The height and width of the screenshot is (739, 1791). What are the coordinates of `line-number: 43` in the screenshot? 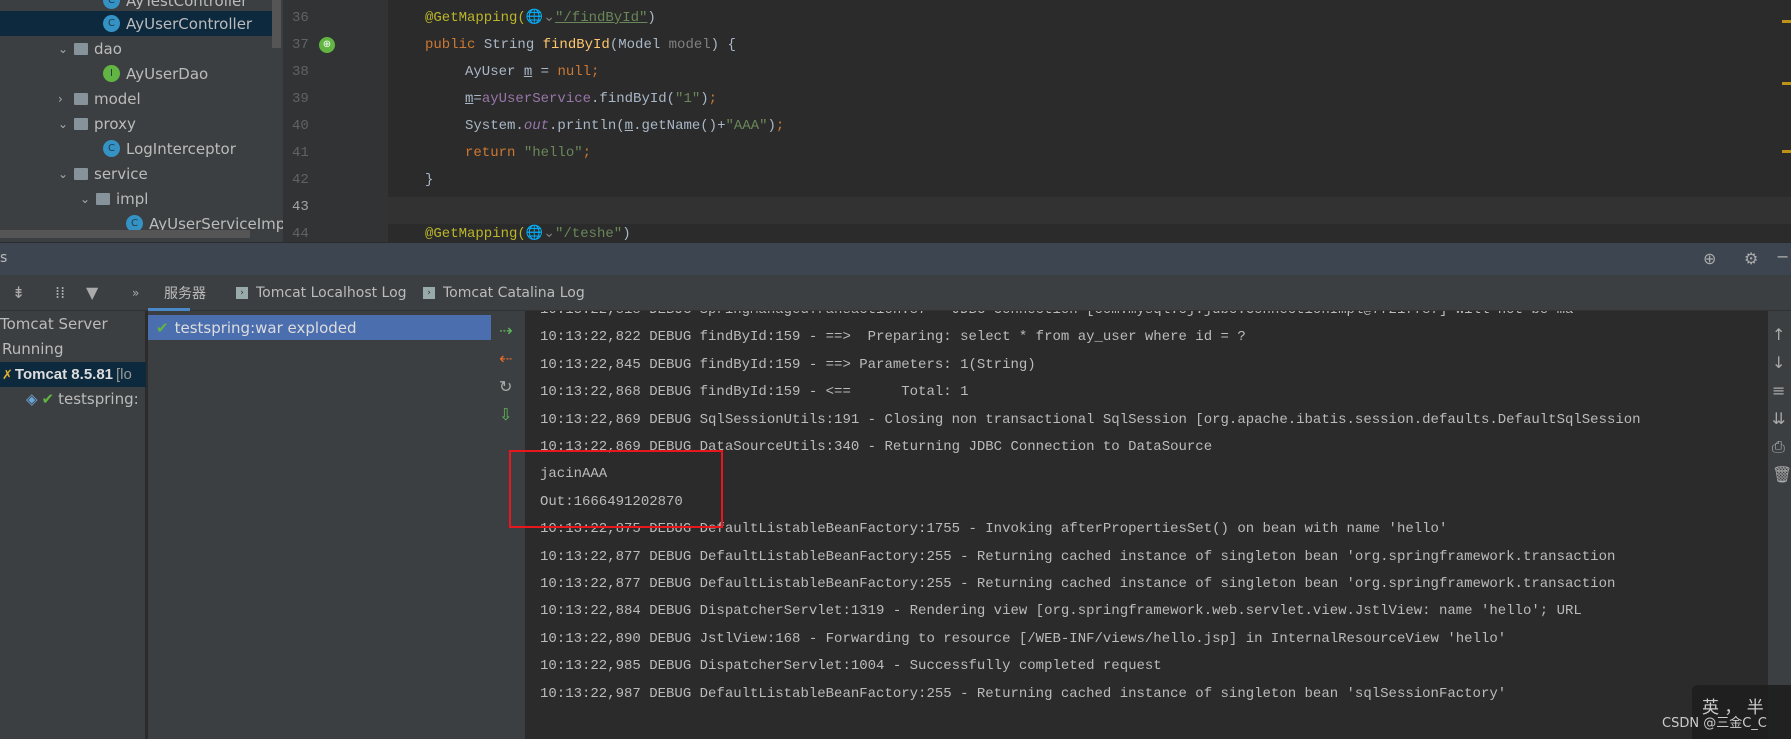 It's located at (300, 207).